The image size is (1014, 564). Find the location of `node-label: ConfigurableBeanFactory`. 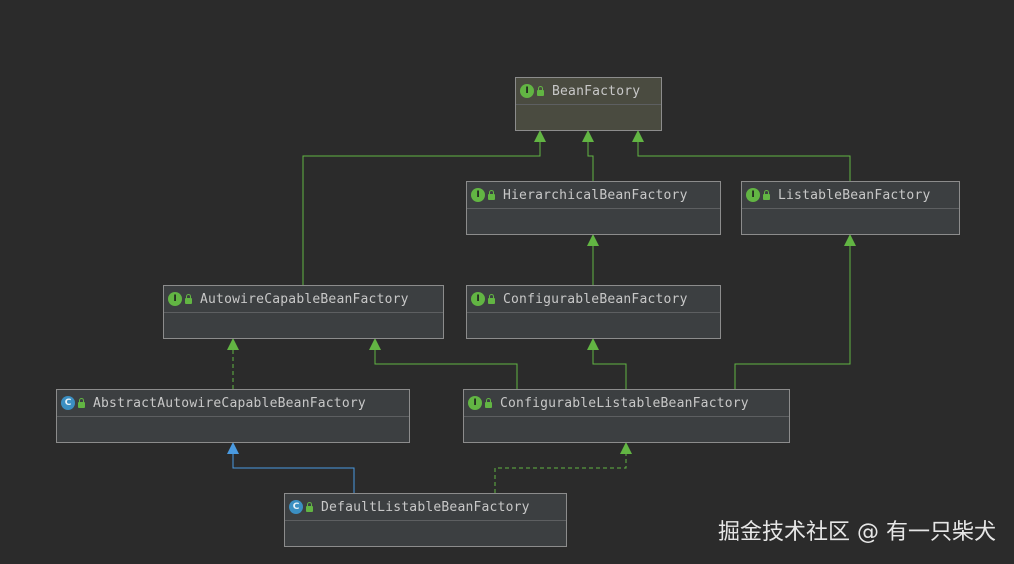

node-label: ConfigurableBeanFactory is located at coordinates (595, 299).